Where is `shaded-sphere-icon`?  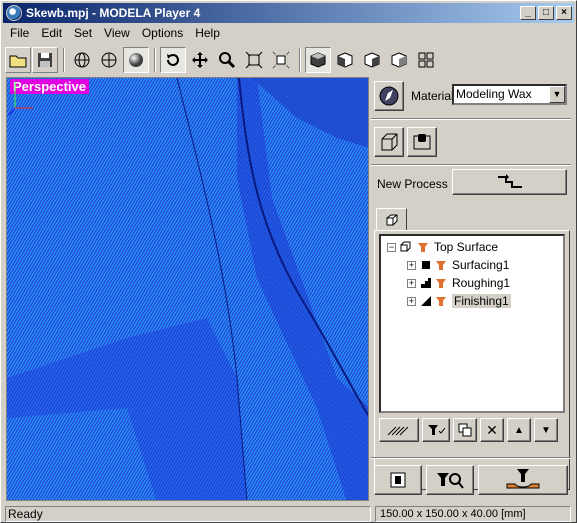 shaded-sphere-icon is located at coordinates (136, 60).